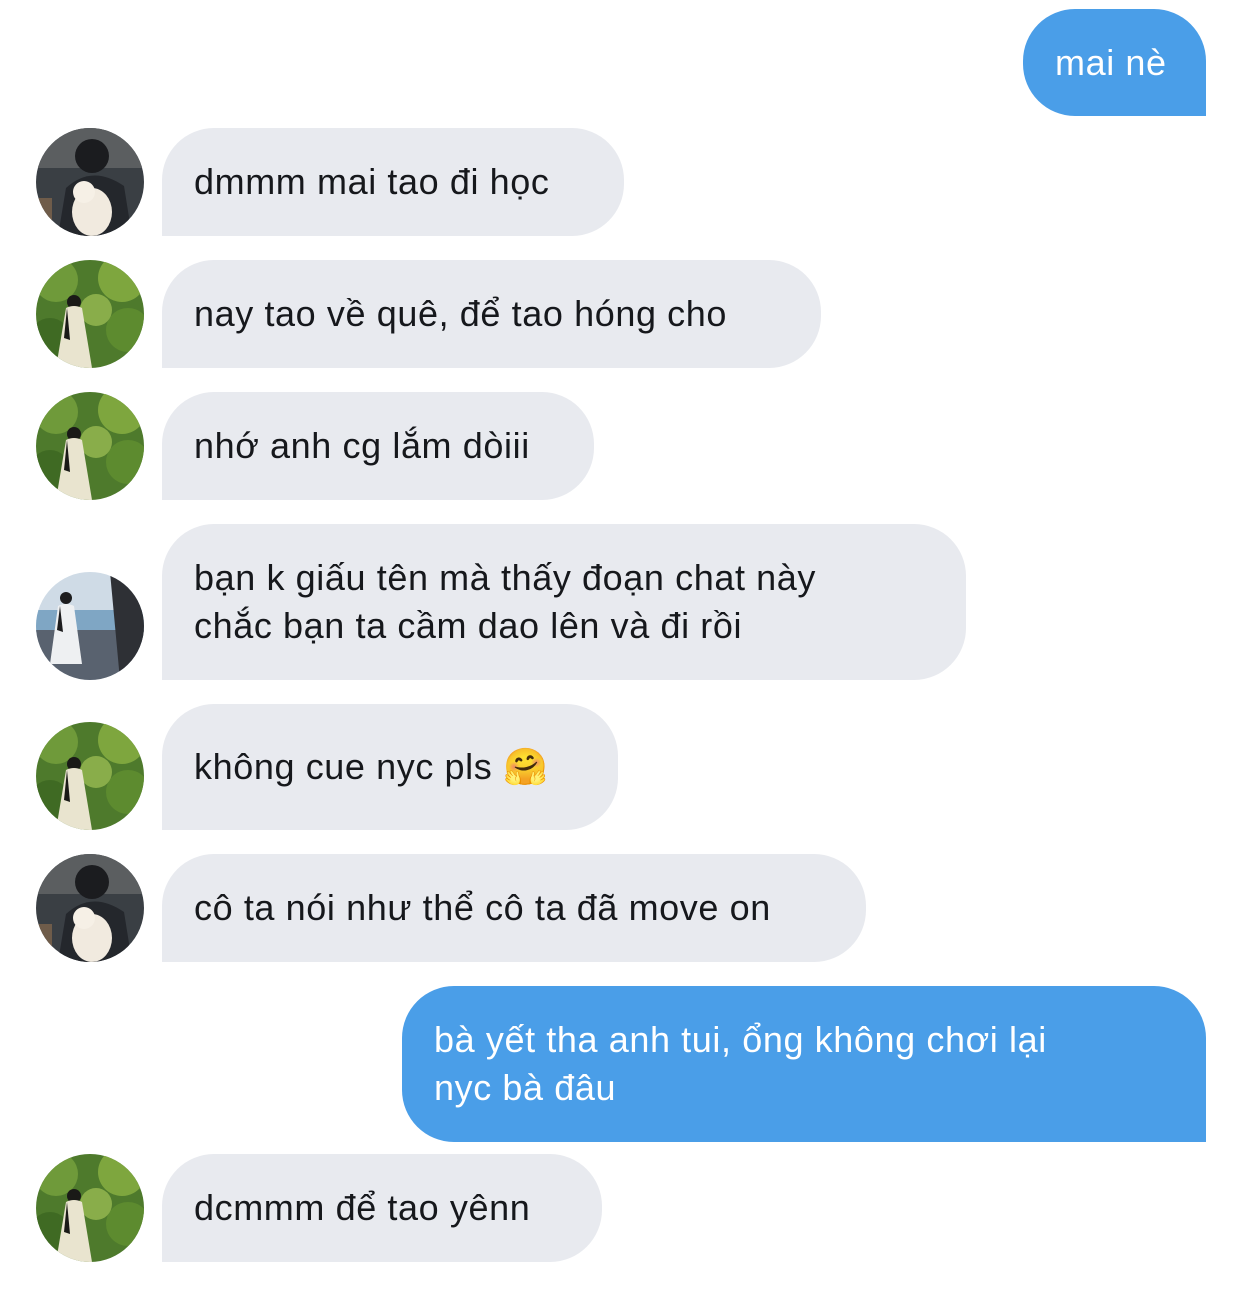 The width and height of the screenshot is (1242, 1290). What do you see at coordinates (525, 1087) in the screenshot?
I see `message-text-line-2: nyc bà đâu` at bounding box center [525, 1087].